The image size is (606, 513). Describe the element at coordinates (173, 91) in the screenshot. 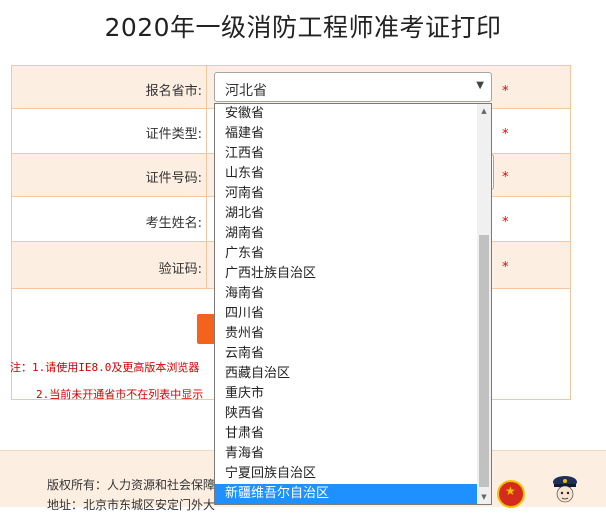

I see `province-label: 报名省市:` at that location.